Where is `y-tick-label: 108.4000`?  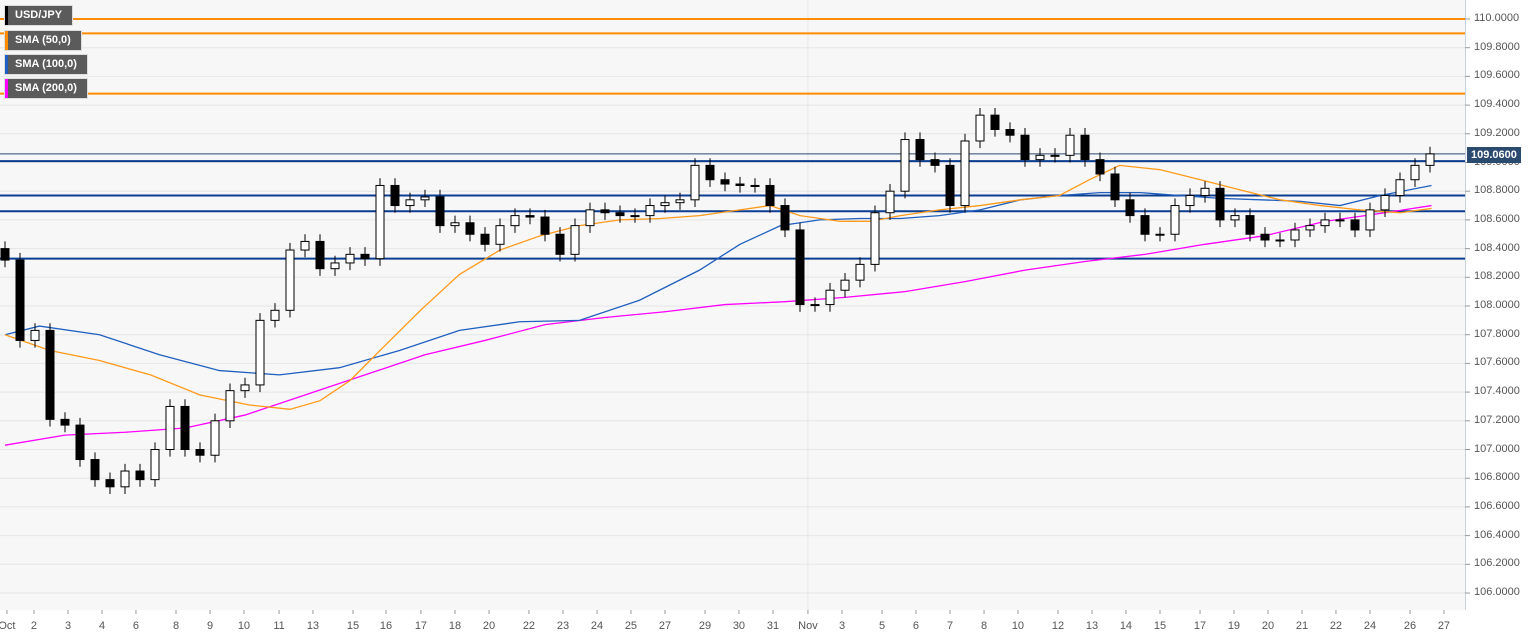 y-tick-label: 108.4000 is located at coordinates (1497, 247).